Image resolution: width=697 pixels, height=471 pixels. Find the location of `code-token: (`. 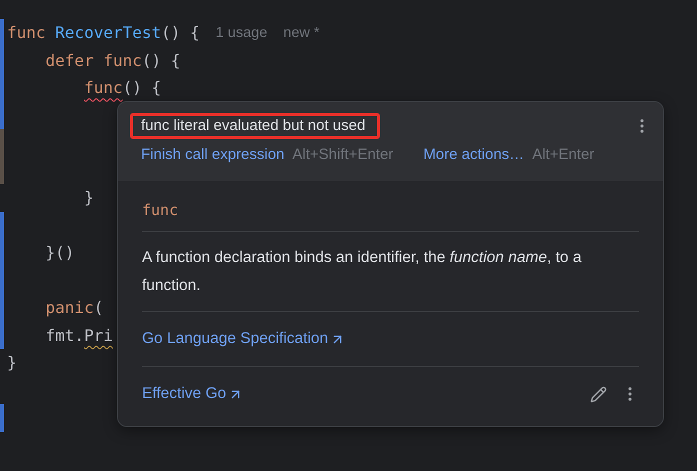

code-token: ( is located at coordinates (99, 308).